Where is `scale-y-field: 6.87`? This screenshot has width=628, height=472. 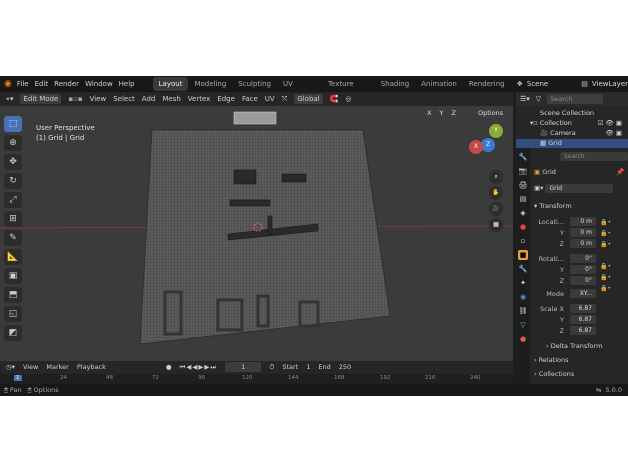
scale-y-field: 6.87 is located at coordinates (583, 319).